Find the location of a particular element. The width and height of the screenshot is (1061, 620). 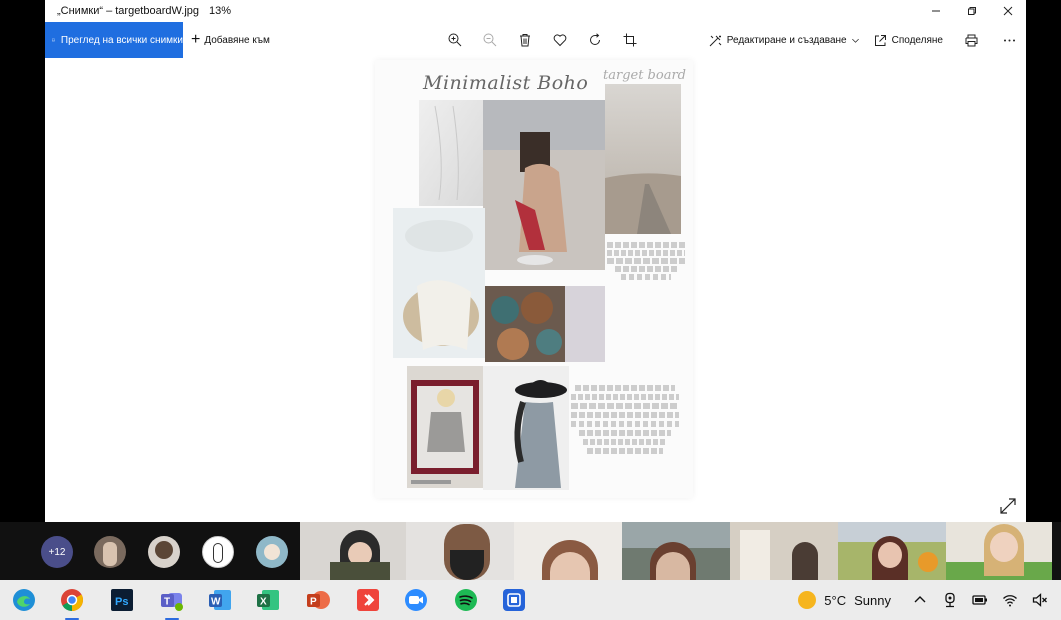

tray-app-button is located at coordinates (950, 600).